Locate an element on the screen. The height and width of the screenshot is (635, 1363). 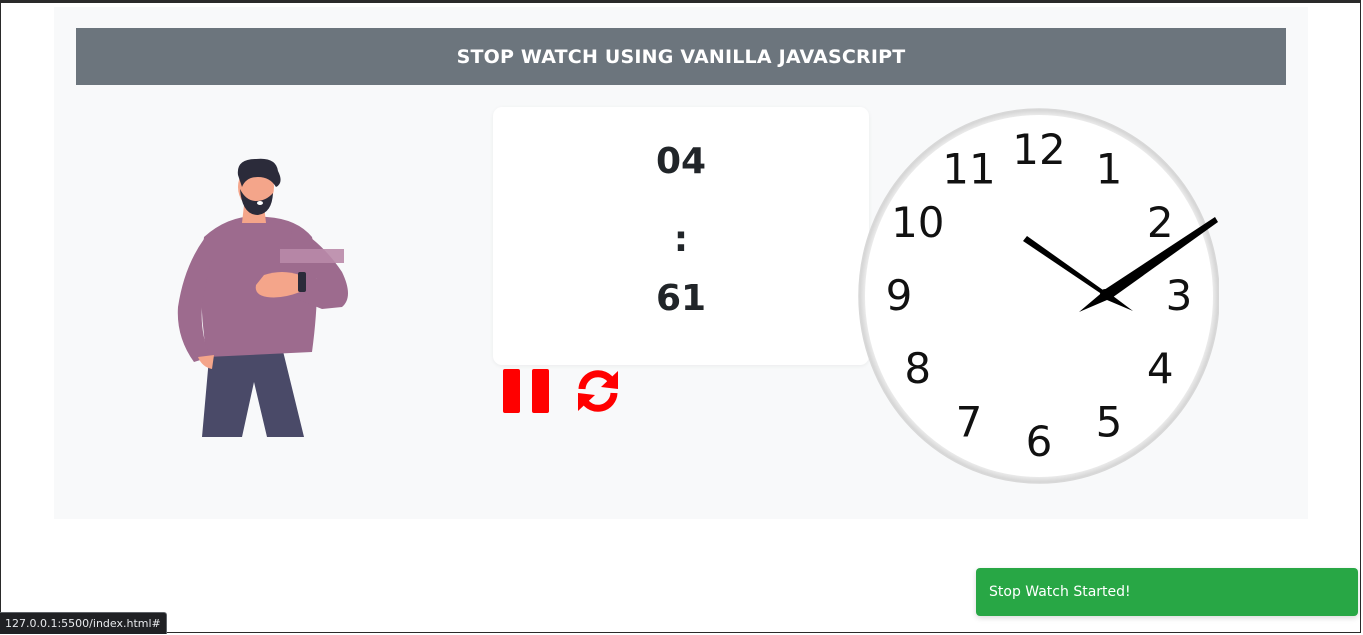
clock-numeral-12: 12 is located at coordinates (1038, 149).